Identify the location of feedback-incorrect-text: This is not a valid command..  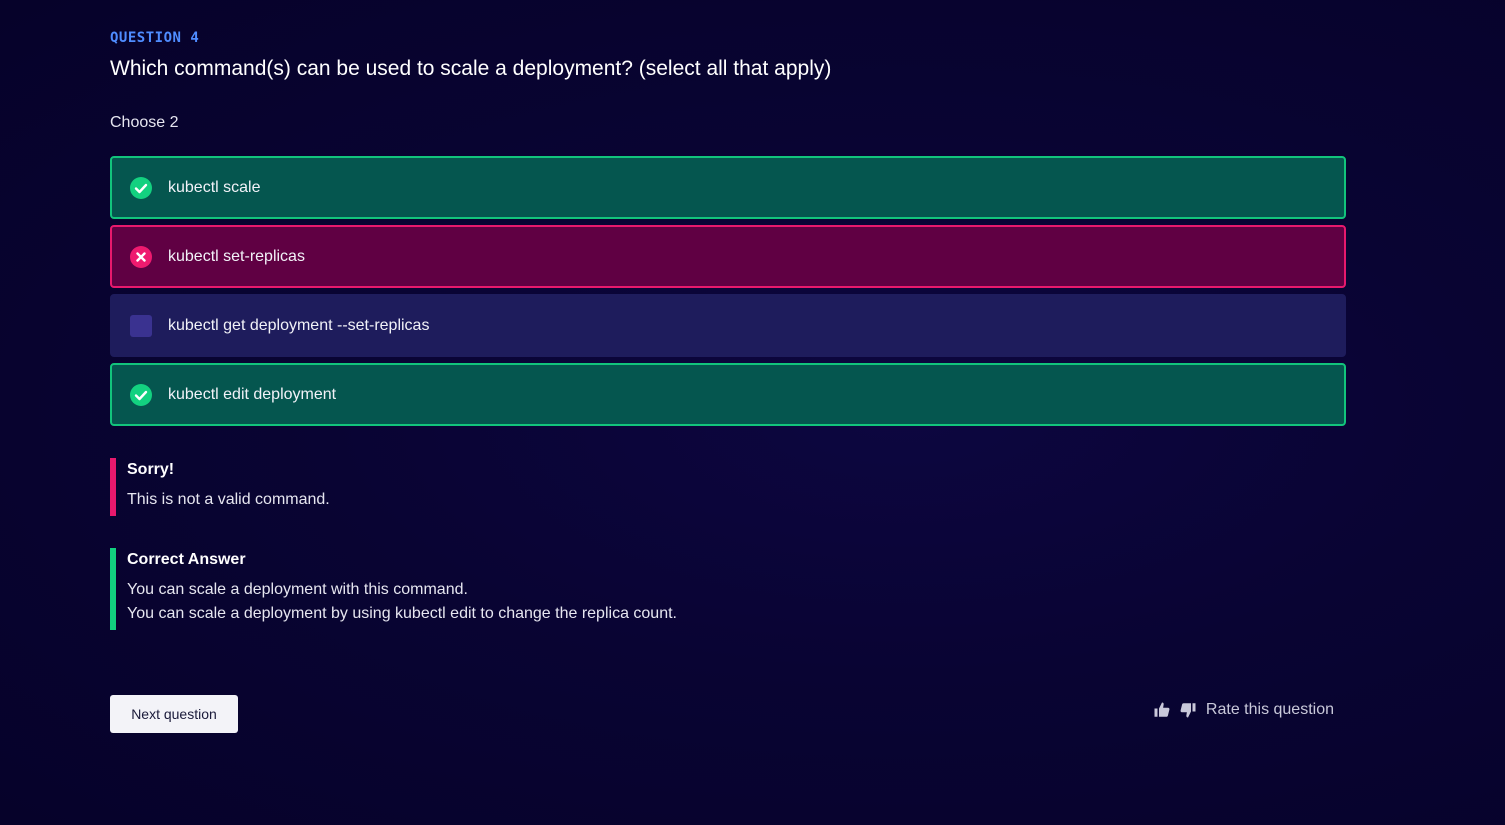
(228, 499).